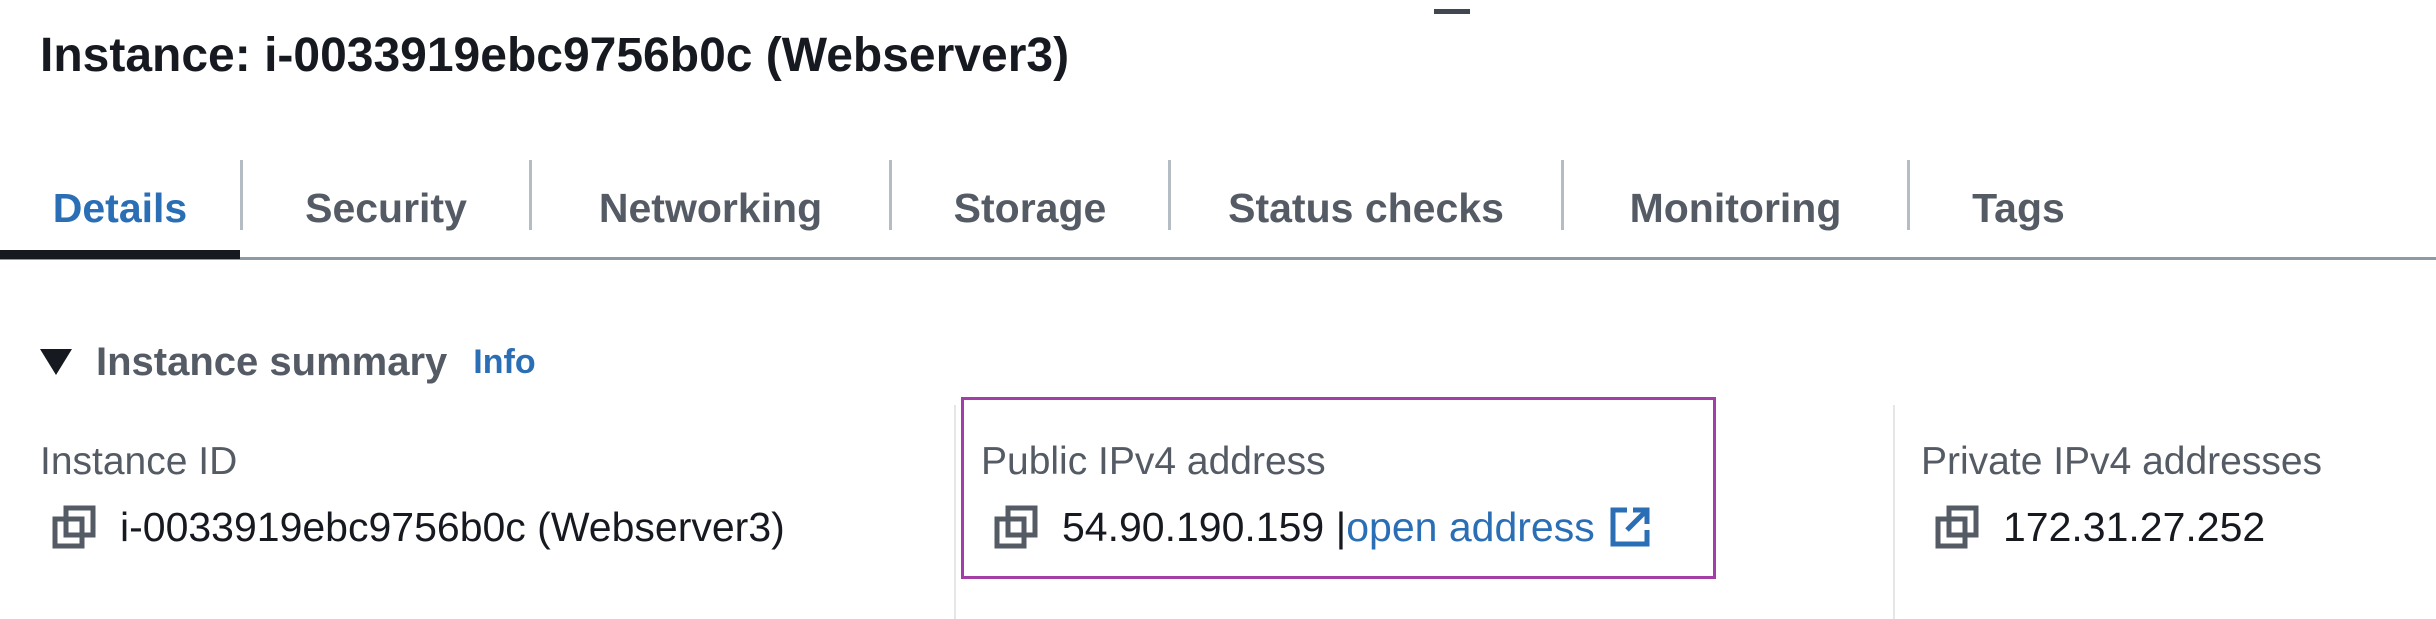  What do you see at coordinates (120, 254) in the screenshot?
I see `active-tab-indicator` at bounding box center [120, 254].